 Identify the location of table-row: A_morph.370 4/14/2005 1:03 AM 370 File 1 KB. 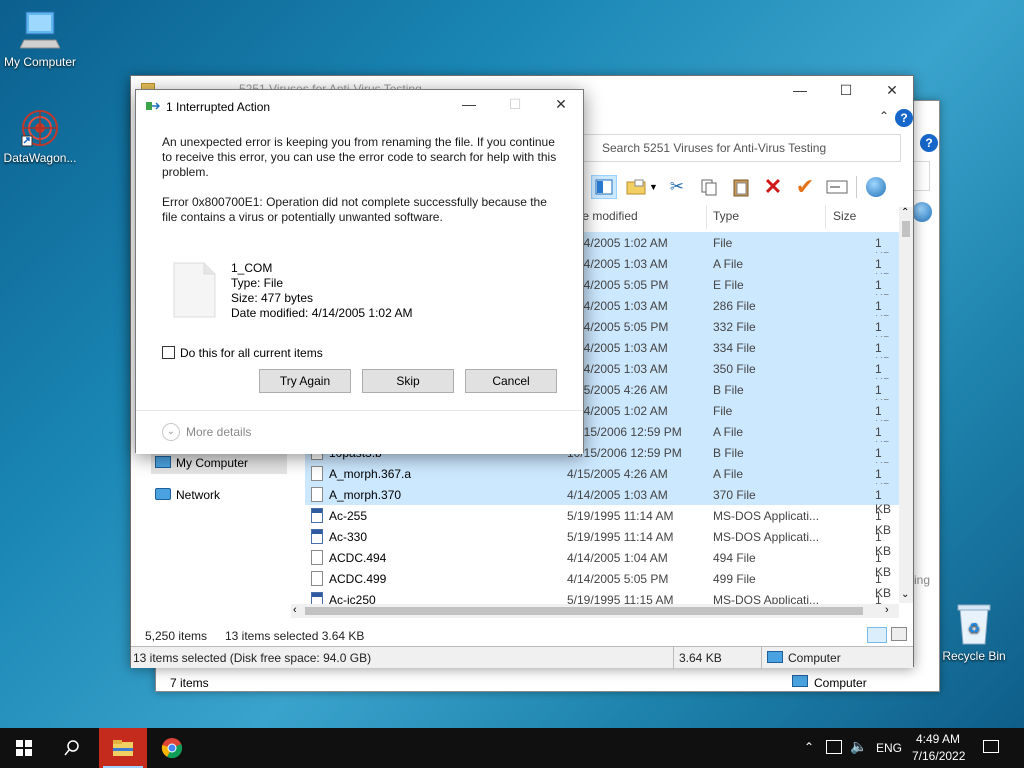
(602, 500).